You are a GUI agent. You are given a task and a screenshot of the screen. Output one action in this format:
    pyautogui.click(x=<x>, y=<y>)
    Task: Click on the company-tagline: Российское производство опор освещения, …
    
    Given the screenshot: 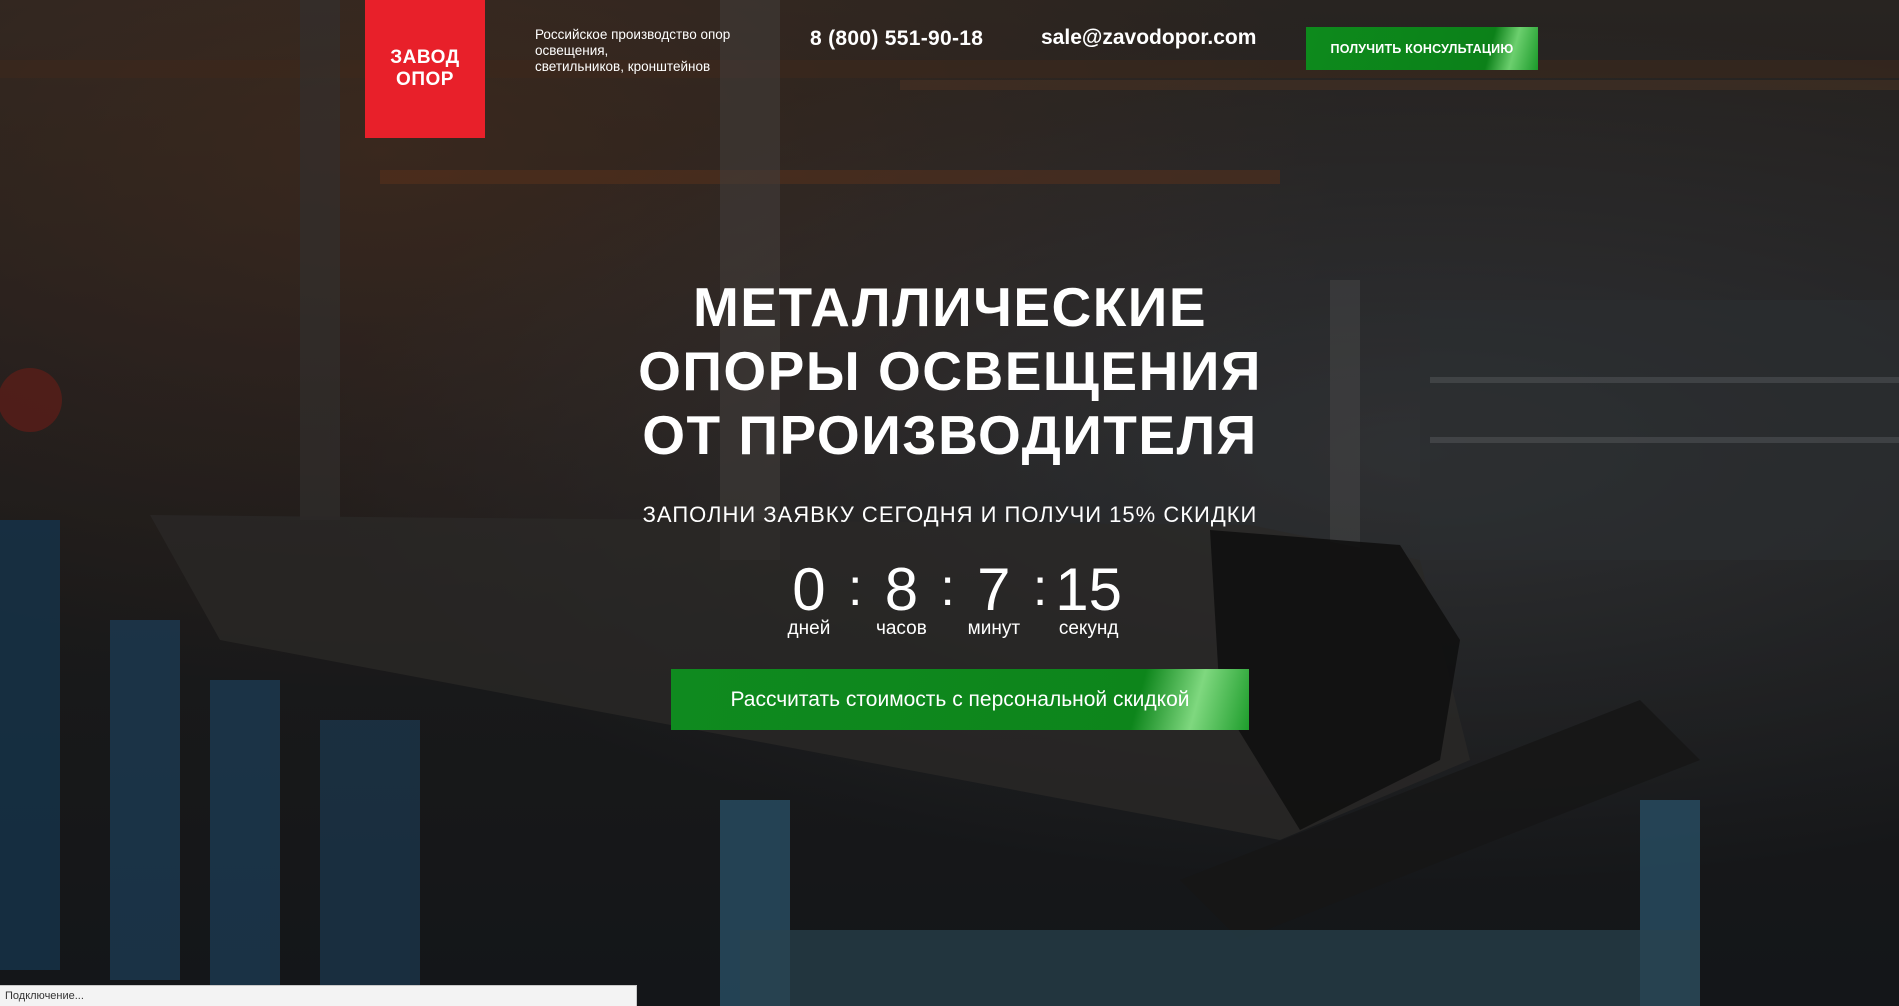 What is the action you would take?
    pyautogui.click(x=655, y=51)
    